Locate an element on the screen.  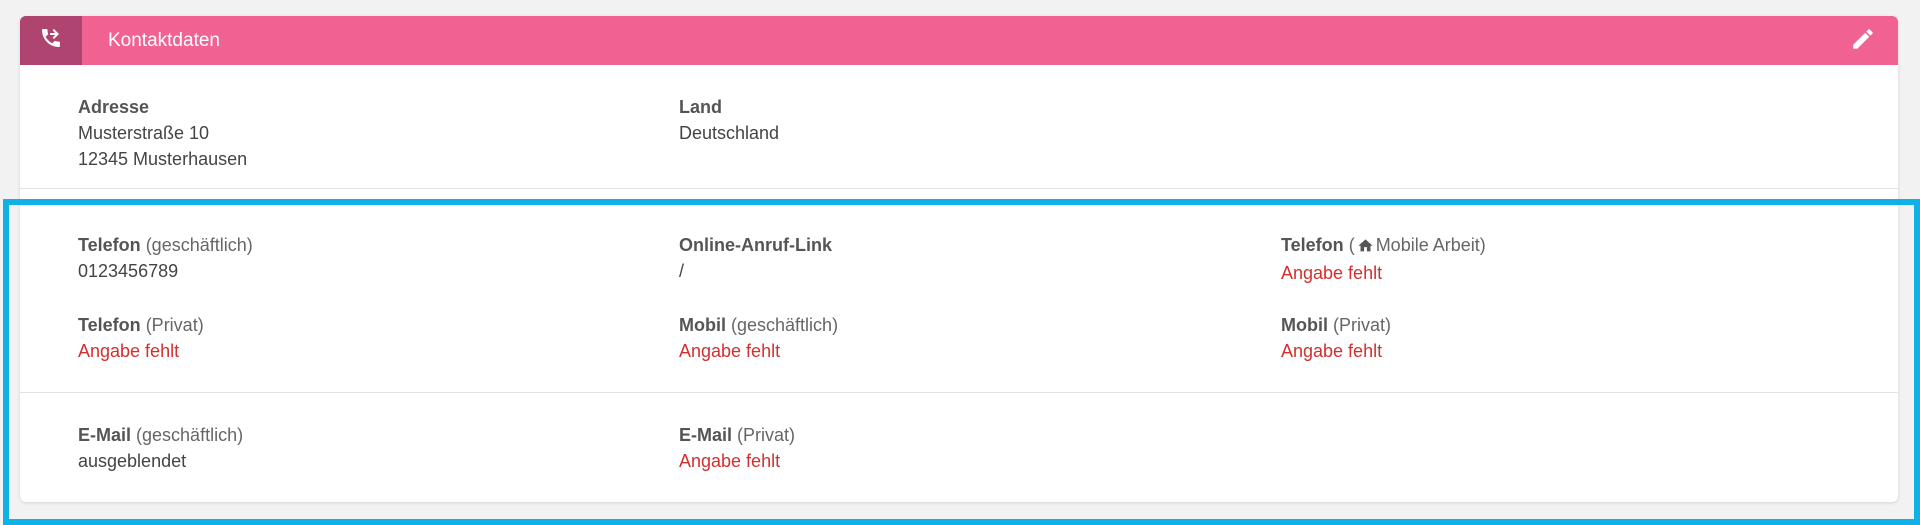
phone-mobile-work-paren: ( is located at coordinates (1351, 245).